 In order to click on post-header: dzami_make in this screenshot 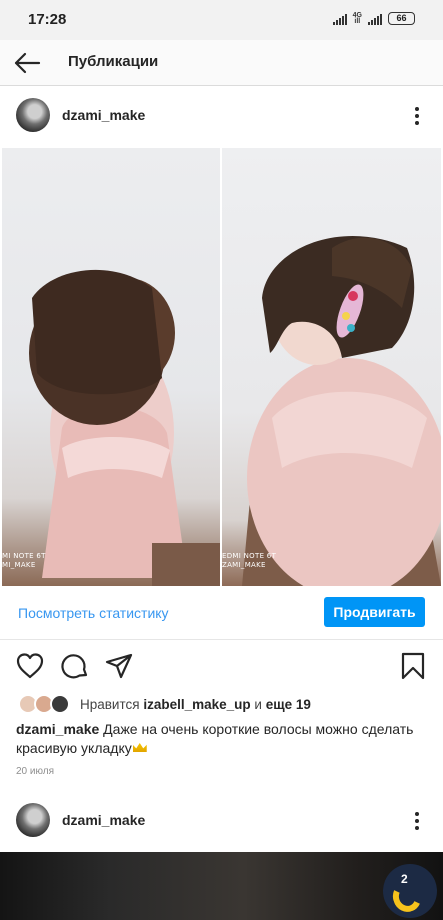, I will do `click(221, 116)`.